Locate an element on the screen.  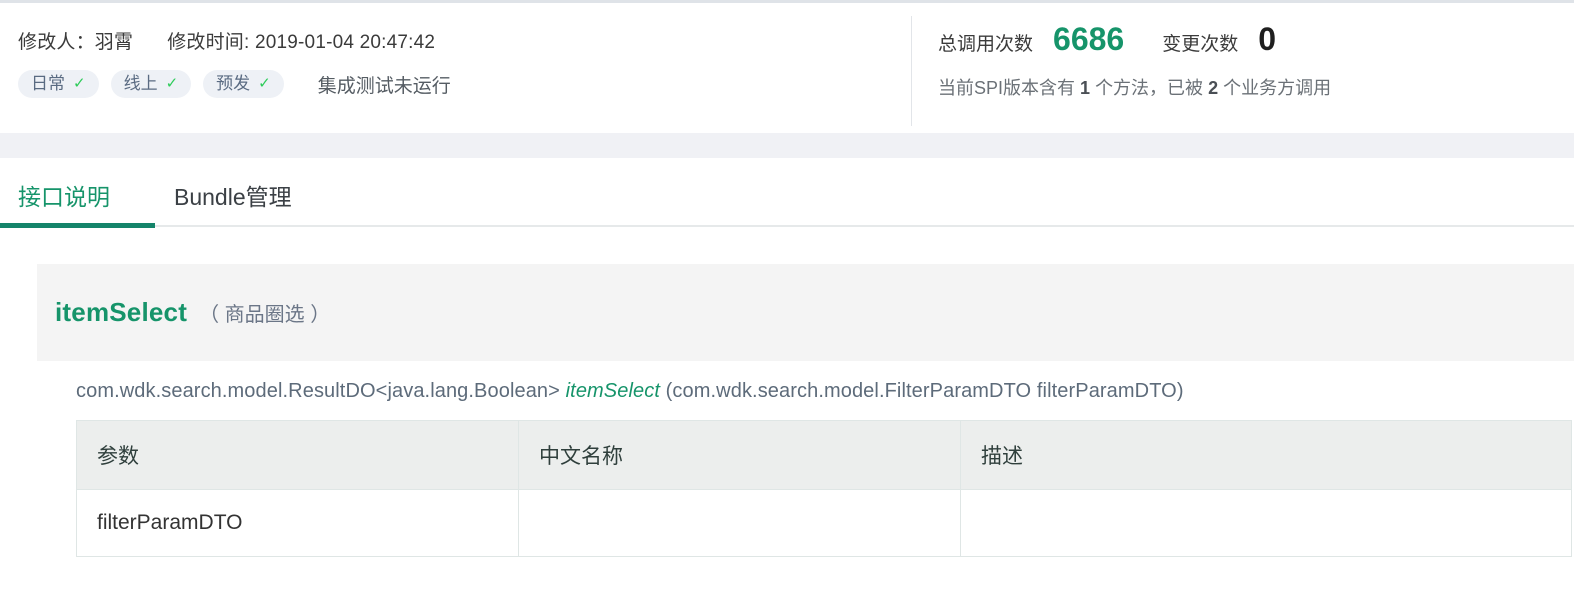
tab-bundle-management: Bundle管理 is located at coordinates (250, 195).